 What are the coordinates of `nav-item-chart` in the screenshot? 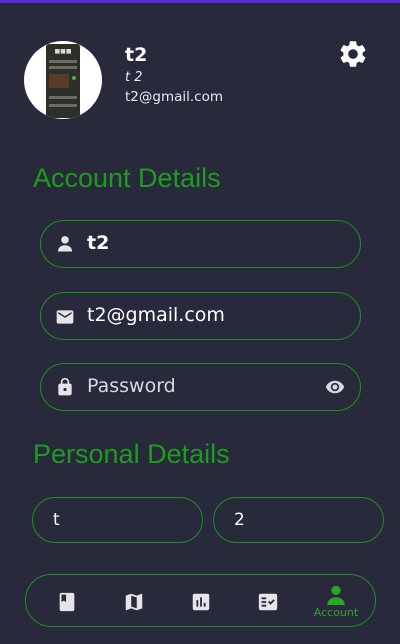 It's located at (201, 601).